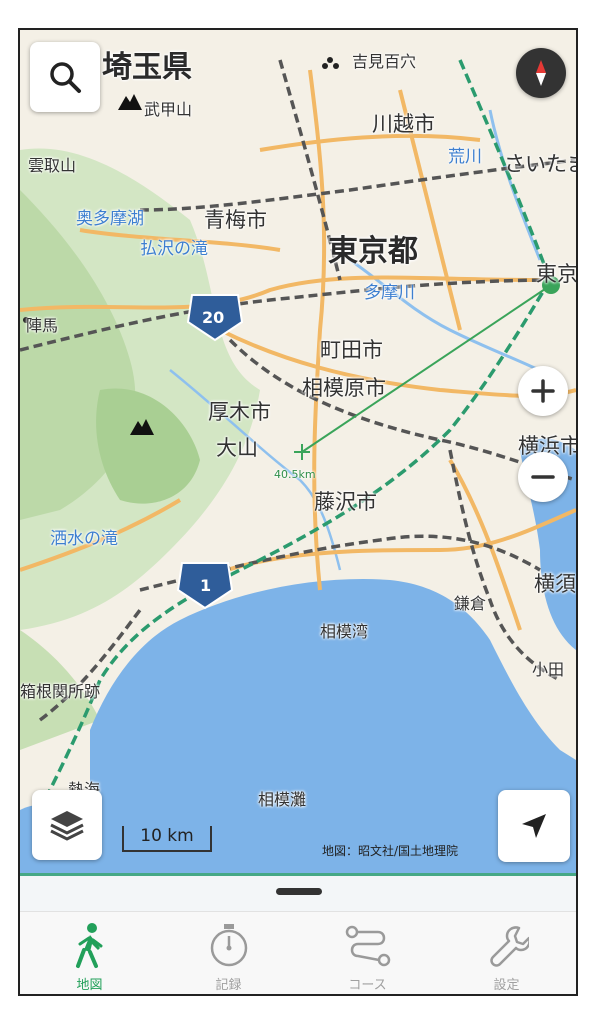 The image size is (600, 1015). Describe the element at coordinates (403, 124) in the screenshot. I see `label-kawagoe: 川越市` at that location.